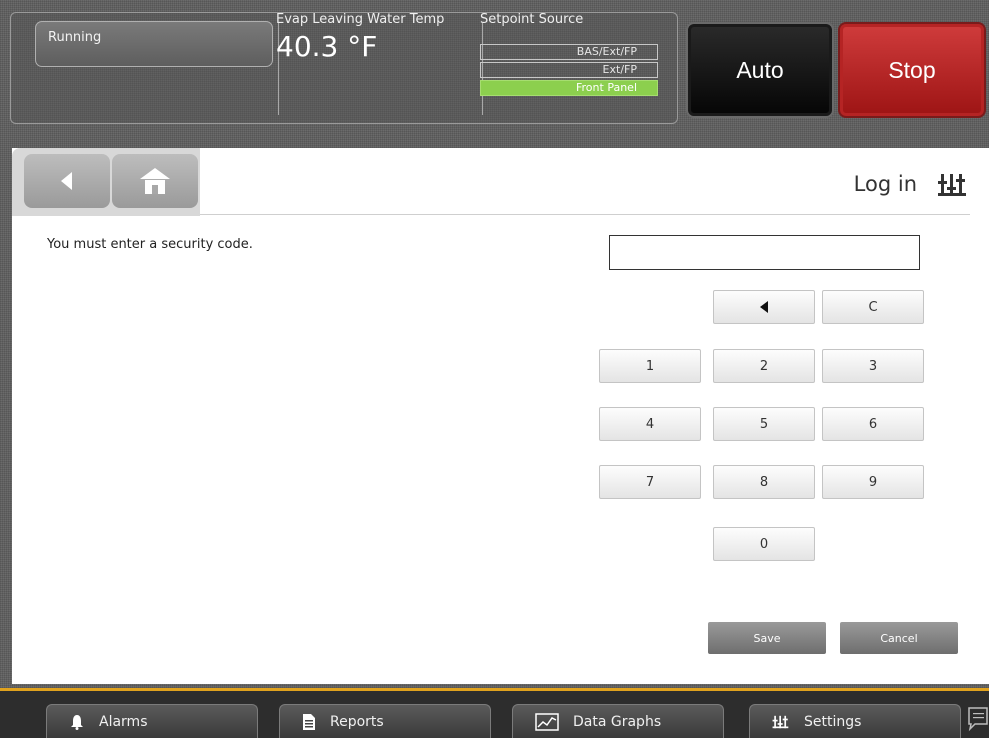  Describe the element at coordinates (764, 366) in the screenshot. I see `key-2: 2` at that location.